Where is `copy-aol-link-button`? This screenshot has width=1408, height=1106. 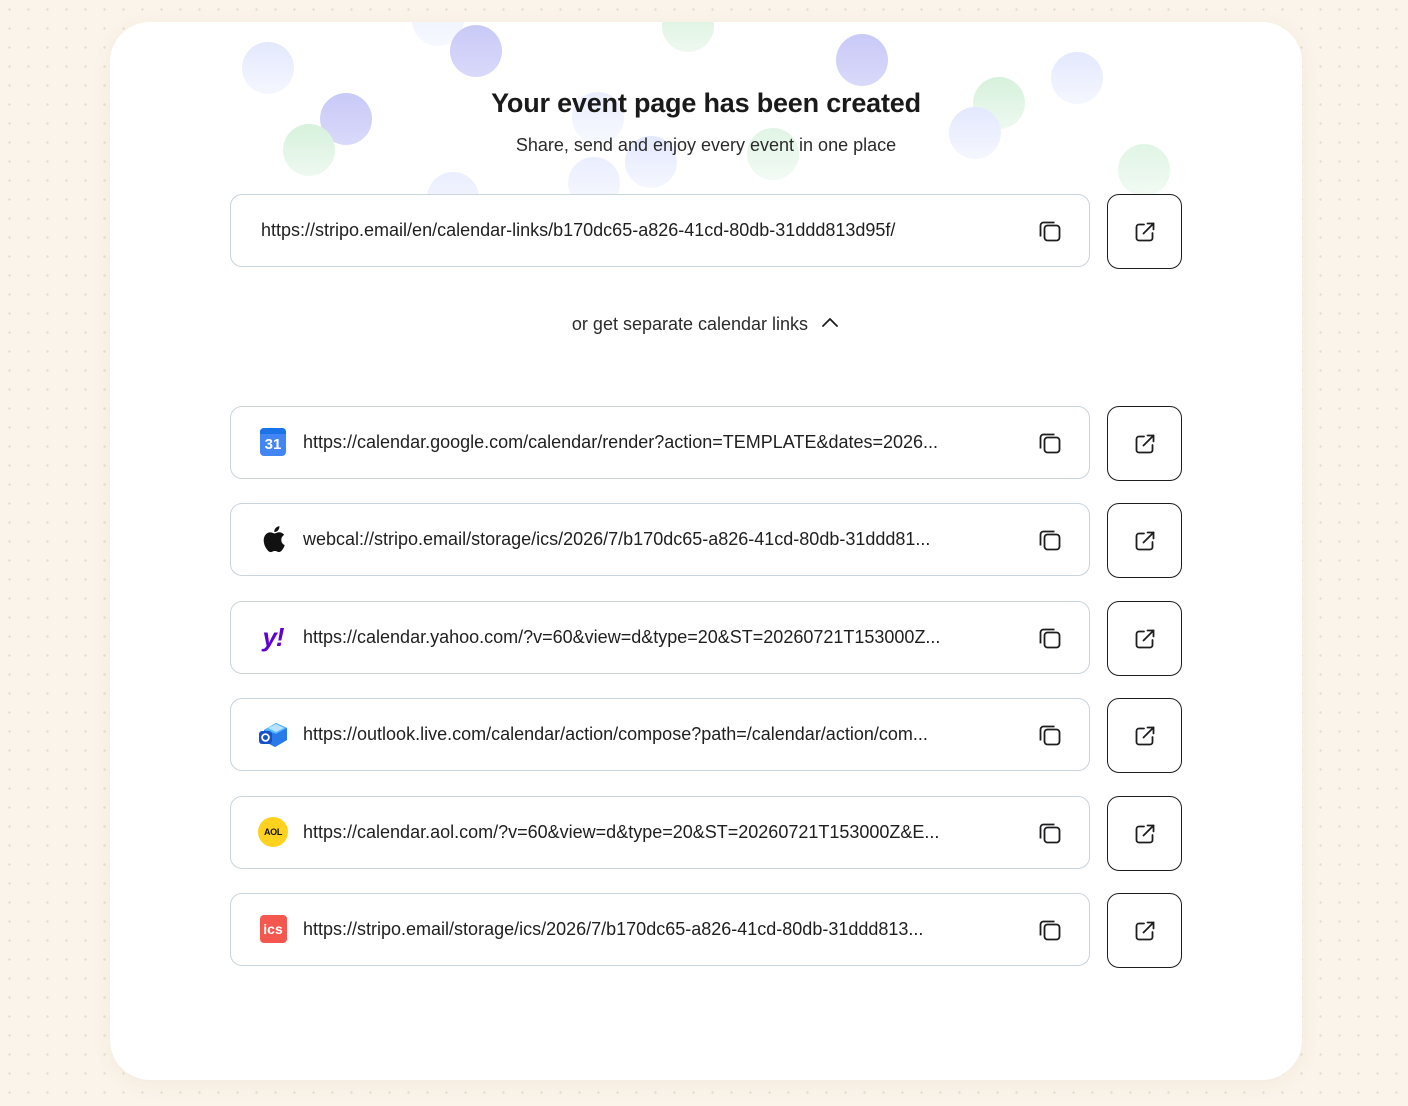
copy-aol-link-button is located at coordinates (1050, 833).